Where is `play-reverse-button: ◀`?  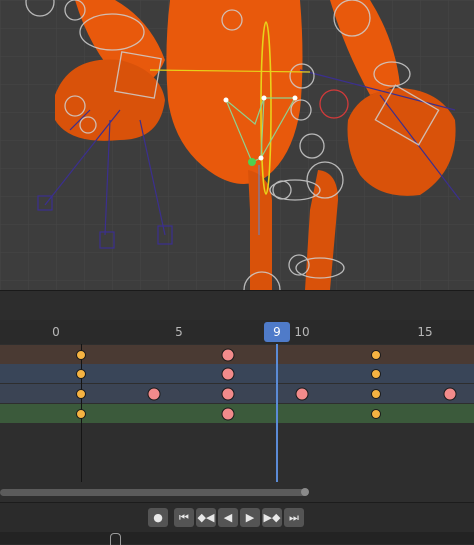 play-reverse-button: ◀ is located at coordinates (228, 517).